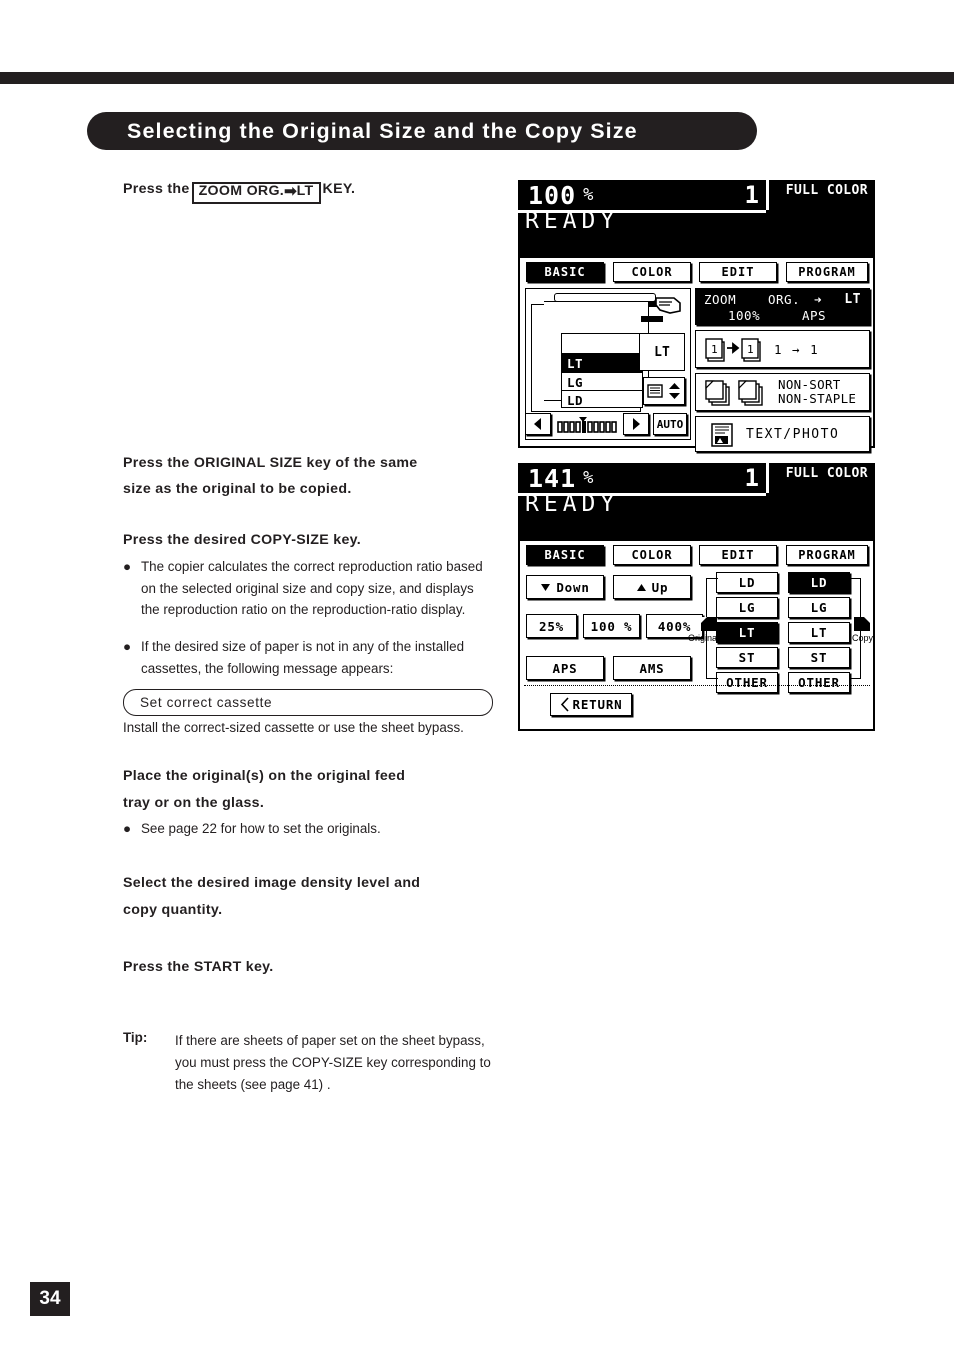 The height and width of the screenshot is (1348, 954). I want to click on original-size-lt: LT, so click(747, 632).